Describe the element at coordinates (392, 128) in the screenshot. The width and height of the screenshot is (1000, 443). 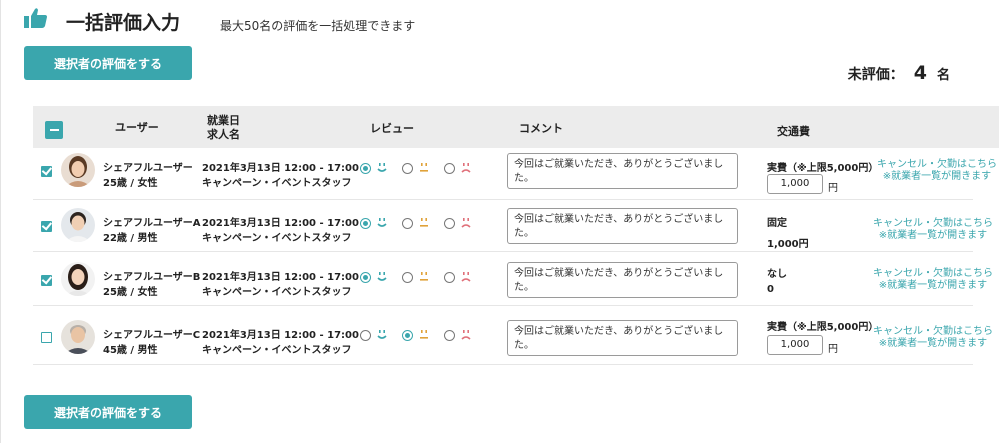
I see `column-review: レビュー` at that location.